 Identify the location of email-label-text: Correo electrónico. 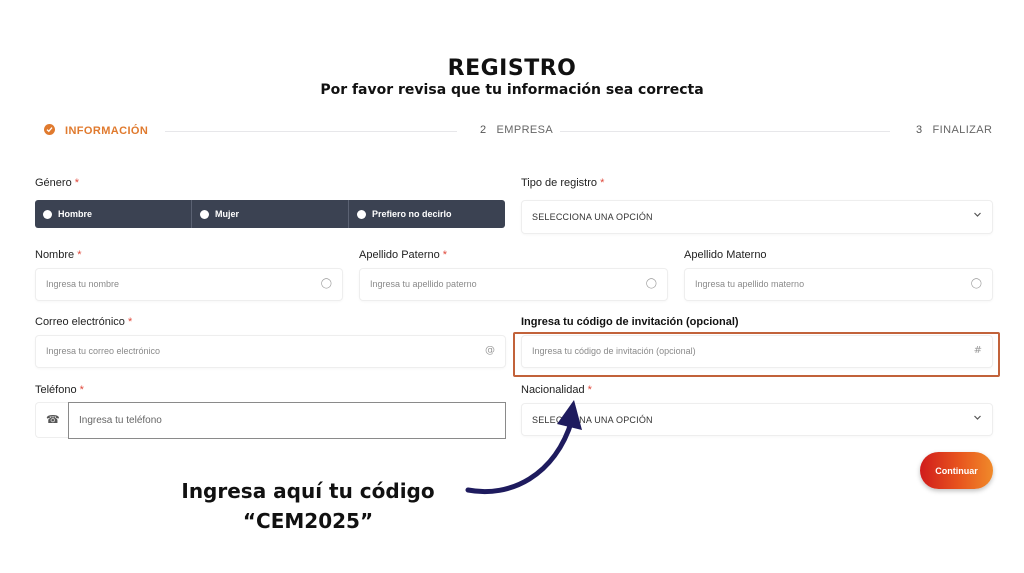
(80, 322).